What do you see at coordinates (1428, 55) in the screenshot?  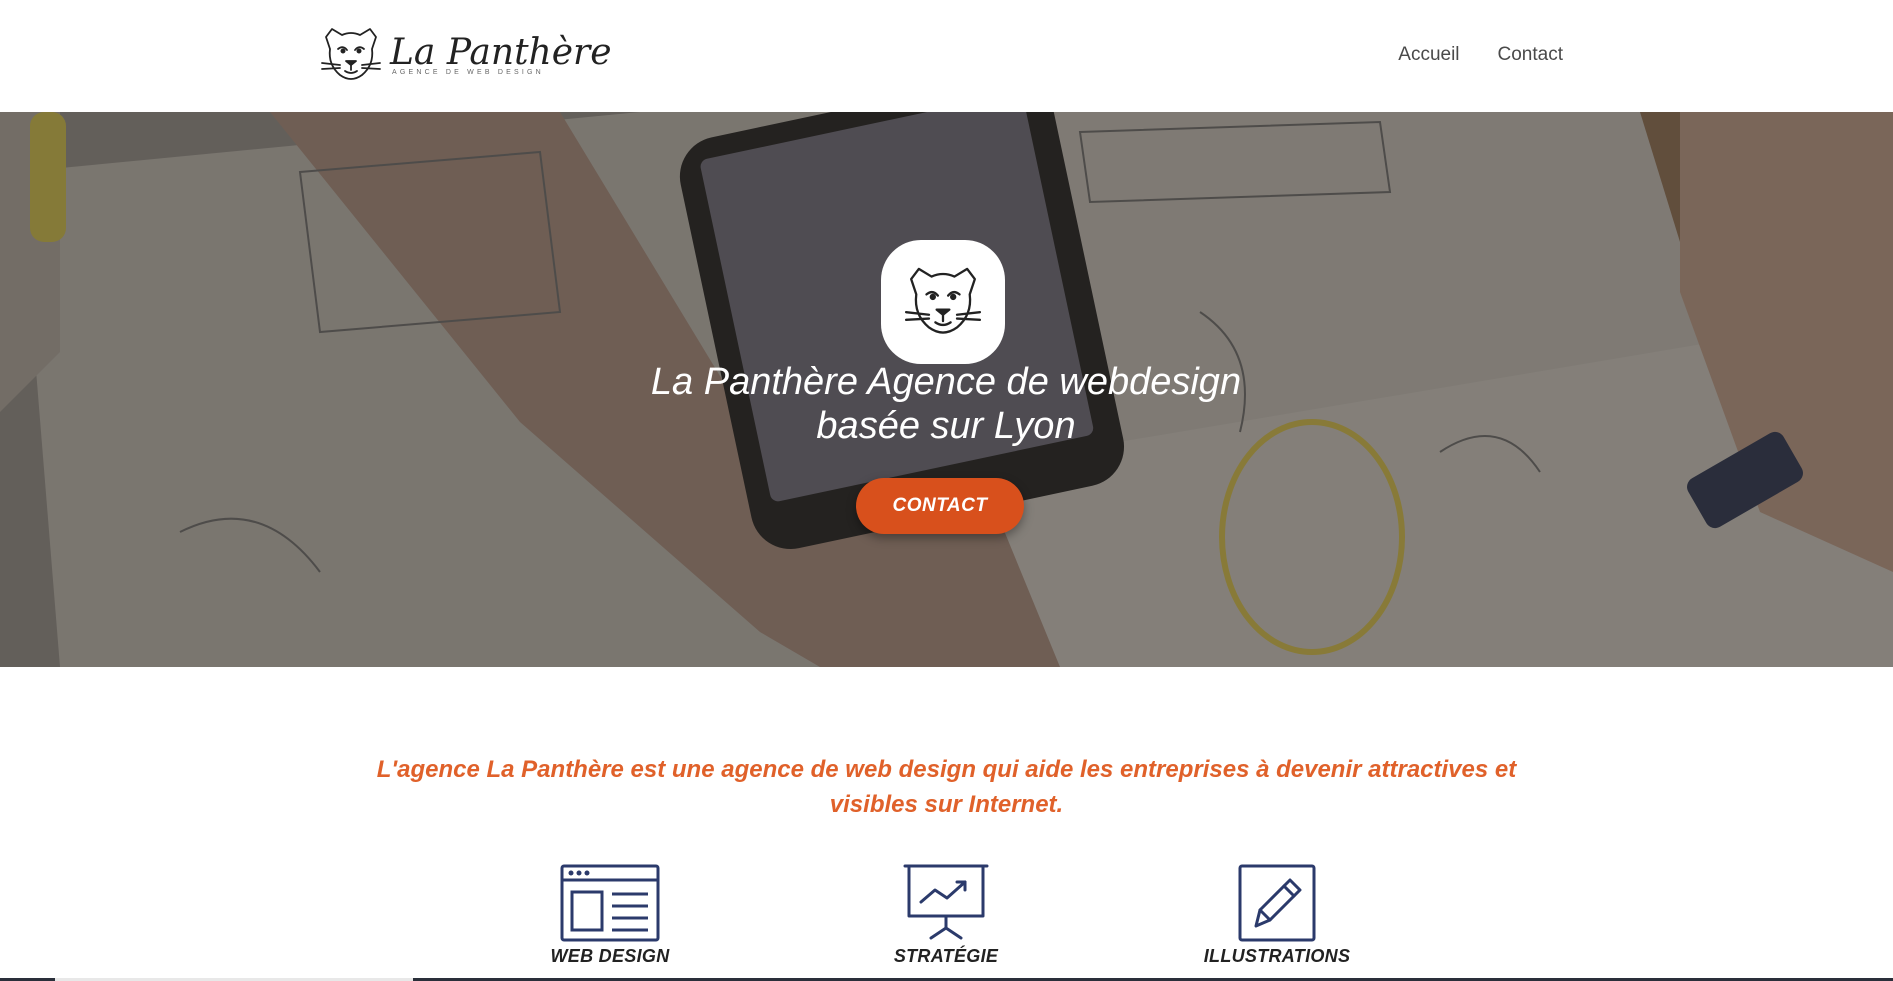 I see `nav-link-accueil: Accueil` at bounding box center [1428, 55].